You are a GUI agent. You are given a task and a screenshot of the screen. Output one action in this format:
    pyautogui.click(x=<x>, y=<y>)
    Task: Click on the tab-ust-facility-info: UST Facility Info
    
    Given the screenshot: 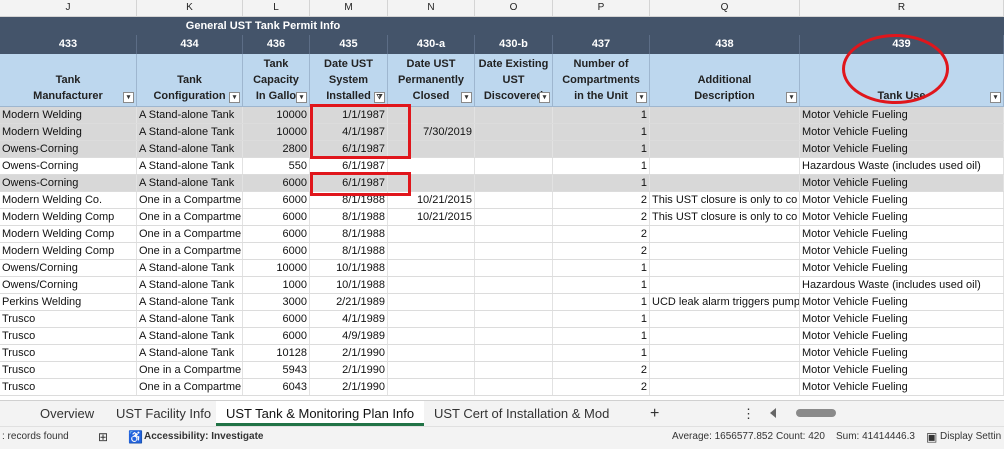 What is the action you would take?
    pyautogui.click(x=163, y=413)
    